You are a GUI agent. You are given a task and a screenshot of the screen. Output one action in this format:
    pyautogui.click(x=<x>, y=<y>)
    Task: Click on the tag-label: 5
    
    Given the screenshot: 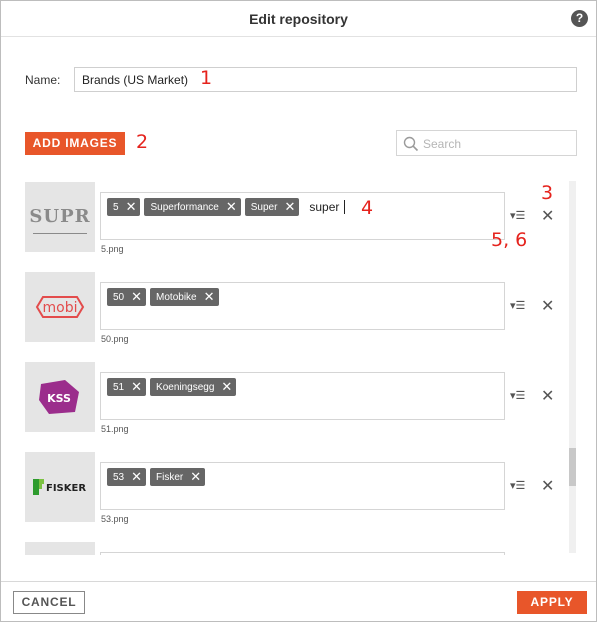 What is the action you would take?
    pyautogui.click(x=116, y=207)
    